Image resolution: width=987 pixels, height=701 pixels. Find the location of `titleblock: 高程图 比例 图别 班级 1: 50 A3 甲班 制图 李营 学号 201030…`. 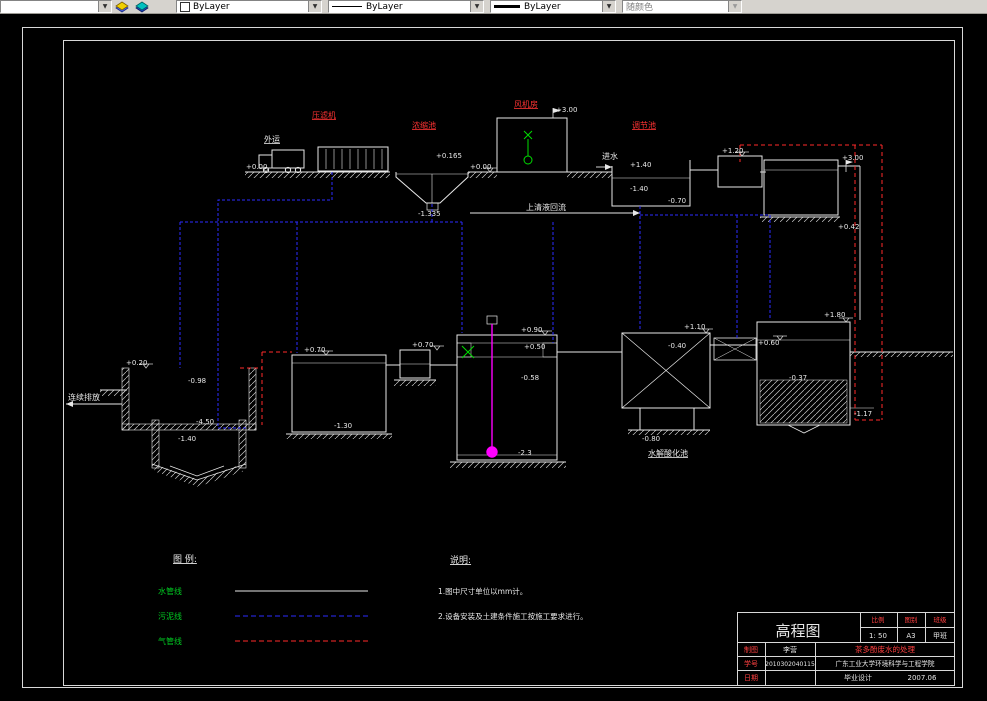

titleblock: 高程图 比例 图别 班级 1: 50 A3 甲班 制图 李营 学号 201030… is located at coordinates (846, 649).